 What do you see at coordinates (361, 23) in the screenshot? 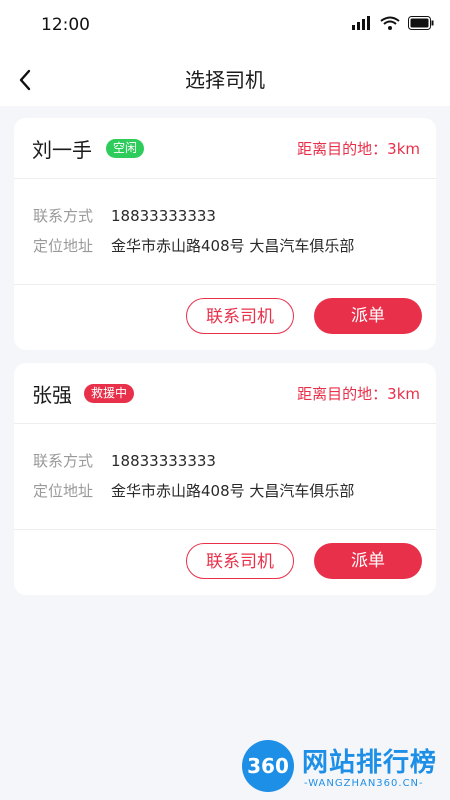
I see `signal-icon` at bounding box center [361, 23].